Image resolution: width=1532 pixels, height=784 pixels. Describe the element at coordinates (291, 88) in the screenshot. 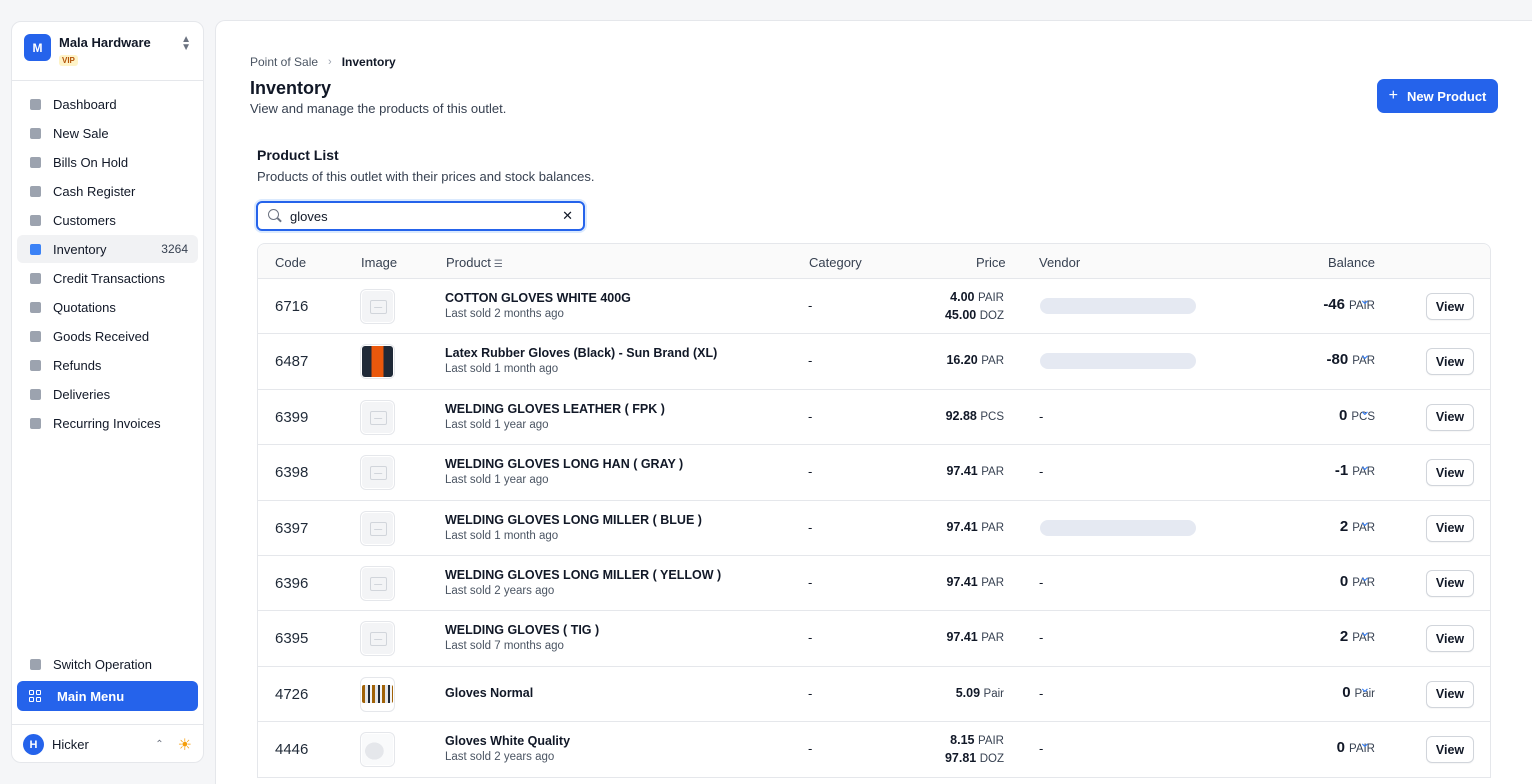

I see `page-title: Inventory` at that location.